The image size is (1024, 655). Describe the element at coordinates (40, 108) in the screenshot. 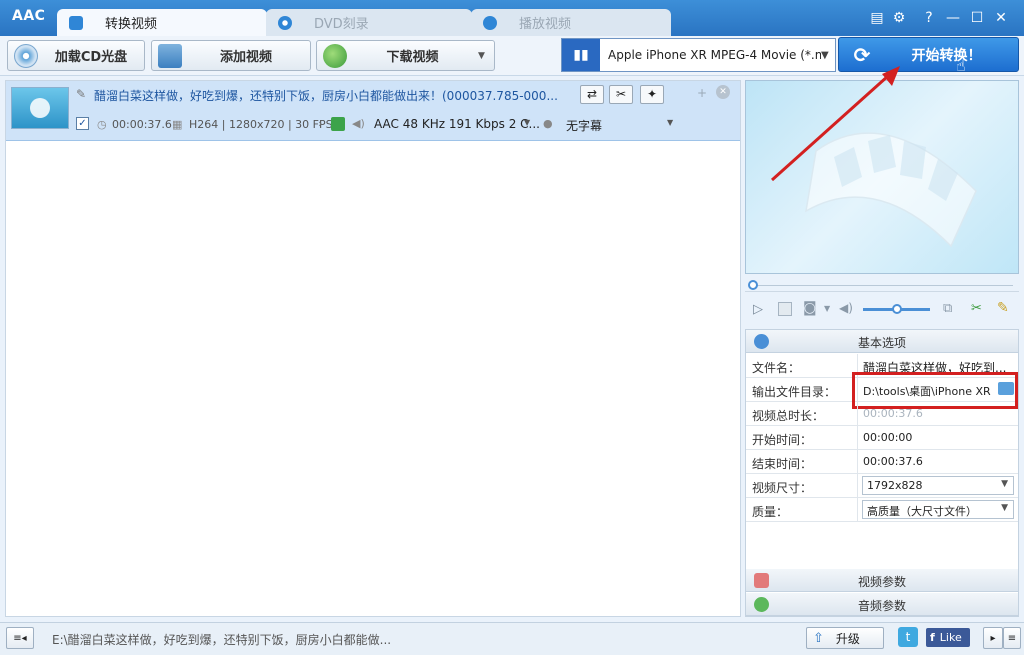

I see `video-thumbnail` at that location.